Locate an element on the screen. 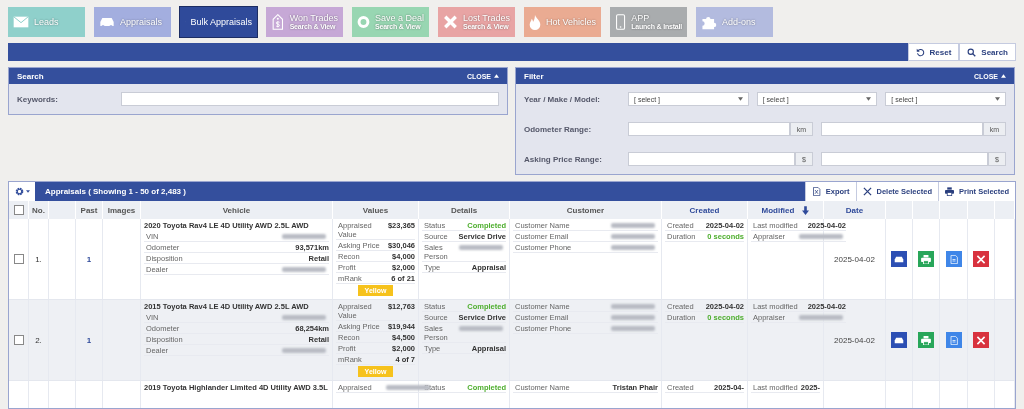 The width and height of the screenshot is (1024, 409). phone-icon is located at coordinates (621, 22).